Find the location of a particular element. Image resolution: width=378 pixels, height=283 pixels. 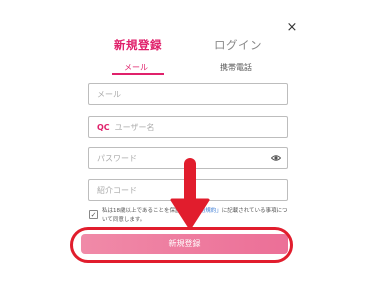

email-placeholder: メール is located at coordinates (109, 94).